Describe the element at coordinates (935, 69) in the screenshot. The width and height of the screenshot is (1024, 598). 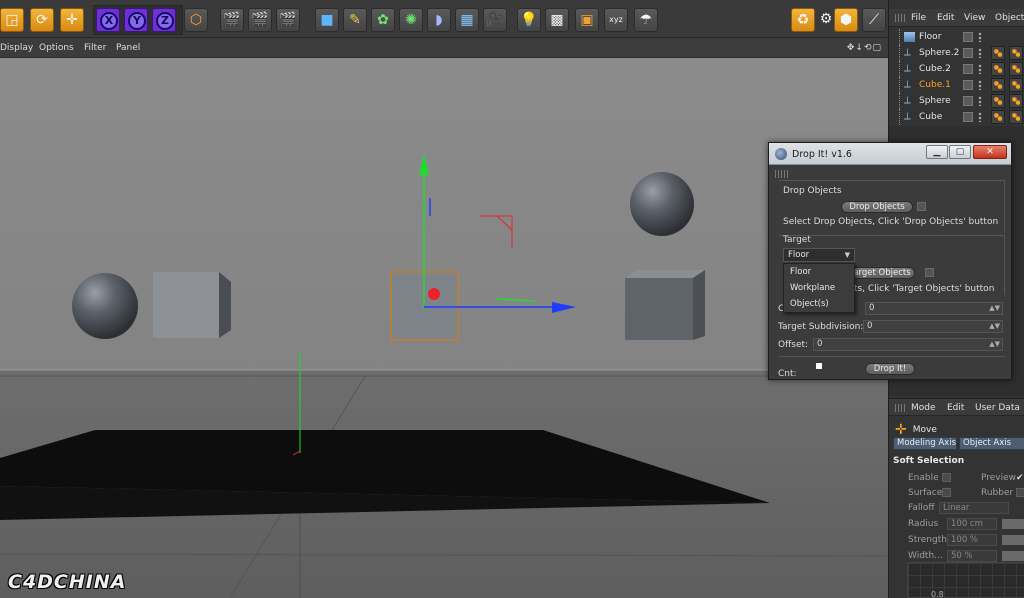
I see `object-name: Cube.2` at that location.